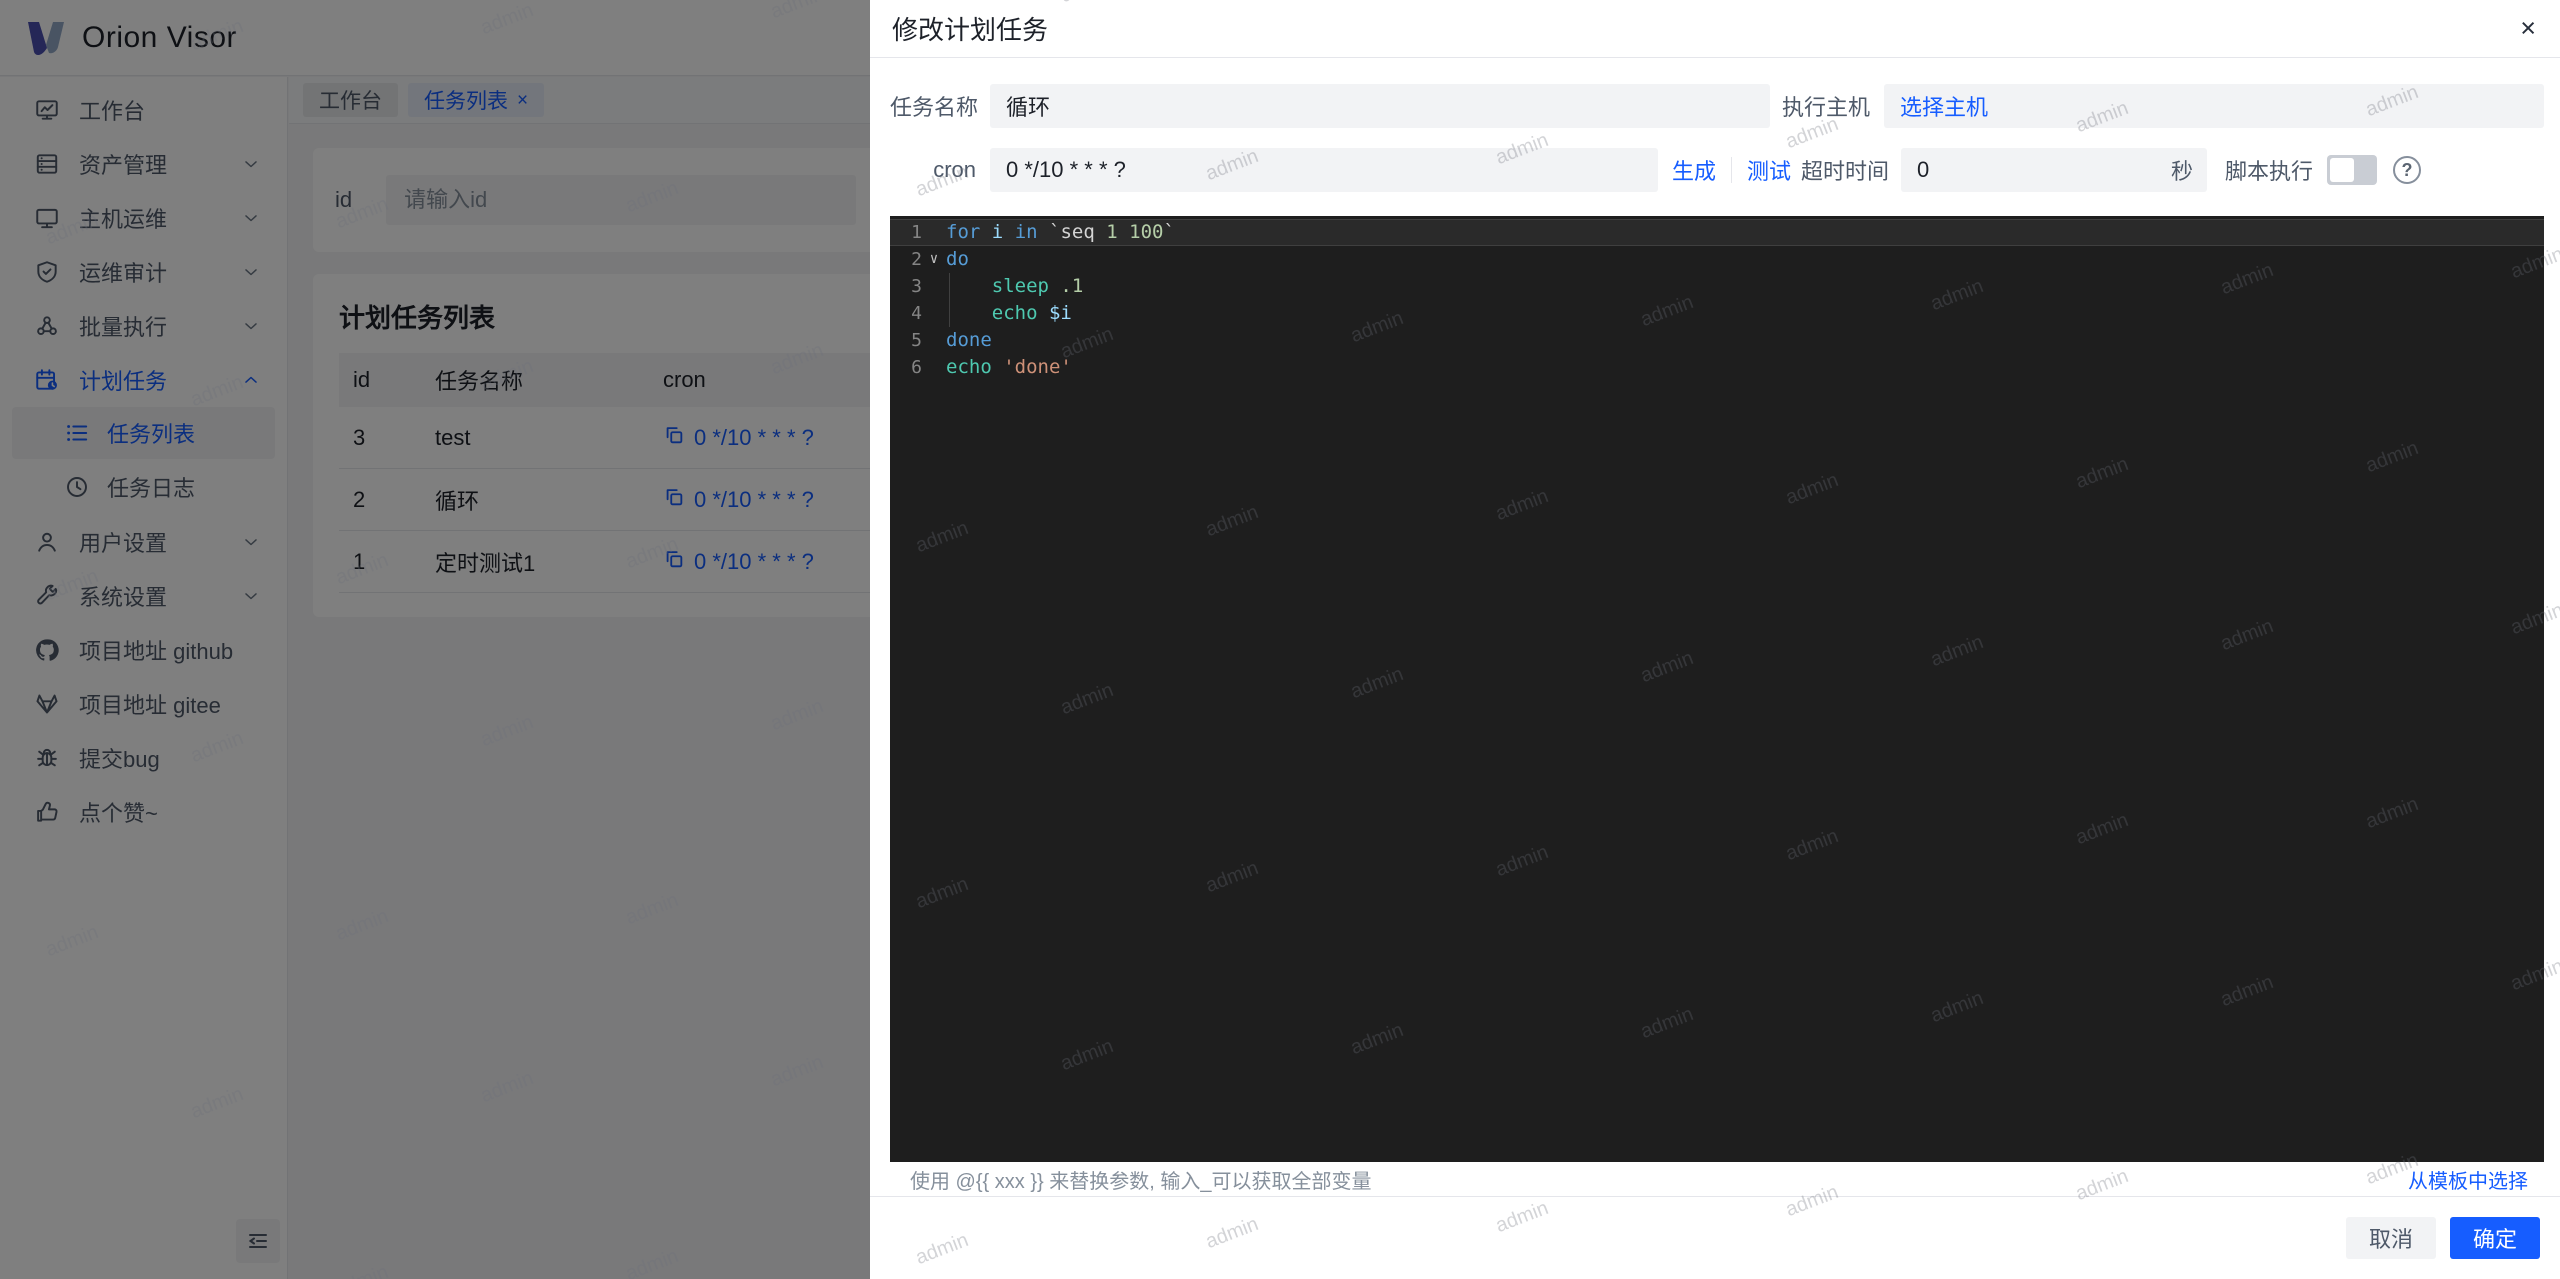 This screenshot has height=1279, width=2560. I want to click on form-row-name-host: 任务名称 执行主机 选择主机, so click(1717, 106).